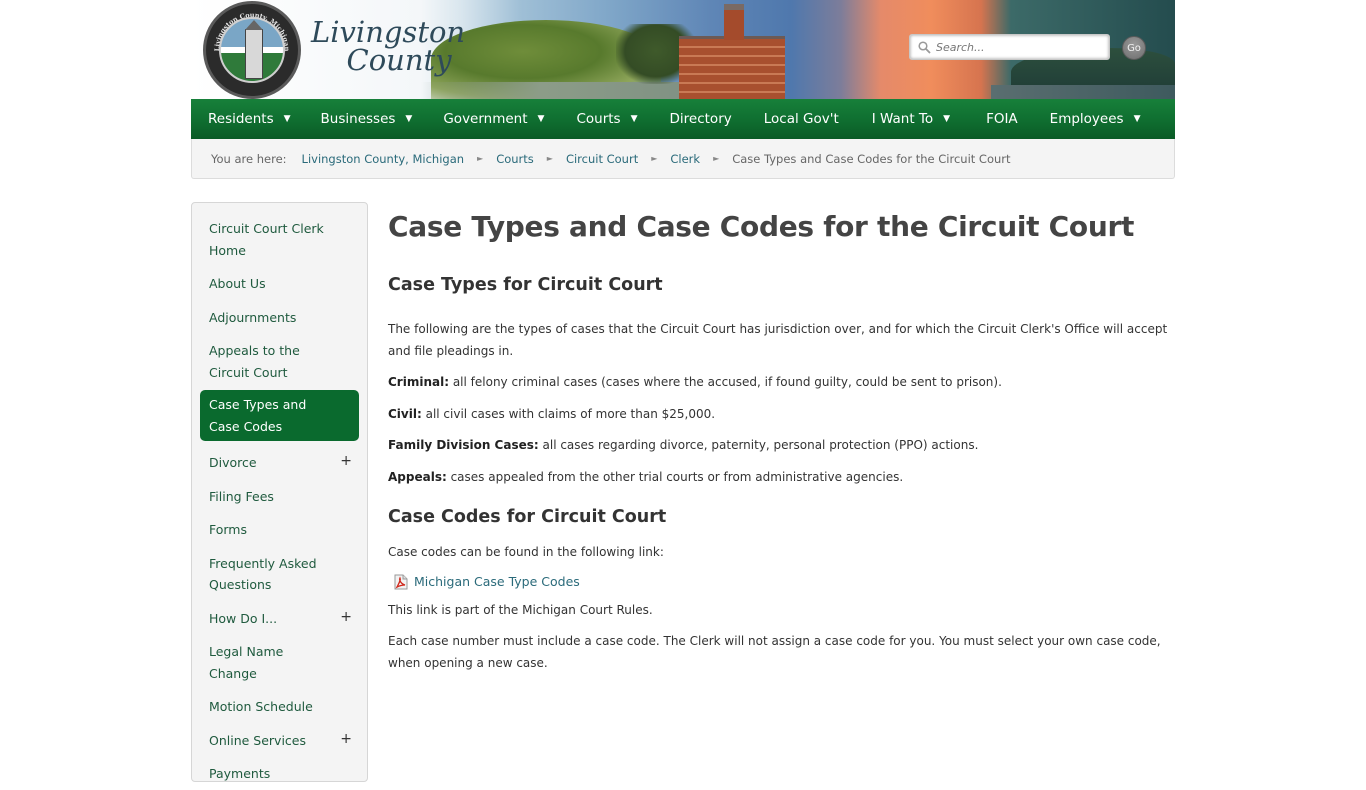 The height and width of the screenshot is (790, 1366). What do you see at coordinates (527, 517) in the screenshot?
I see `section-heading-case-codes: Case Codes for Circuit Court` at bounding box center [527, 517].